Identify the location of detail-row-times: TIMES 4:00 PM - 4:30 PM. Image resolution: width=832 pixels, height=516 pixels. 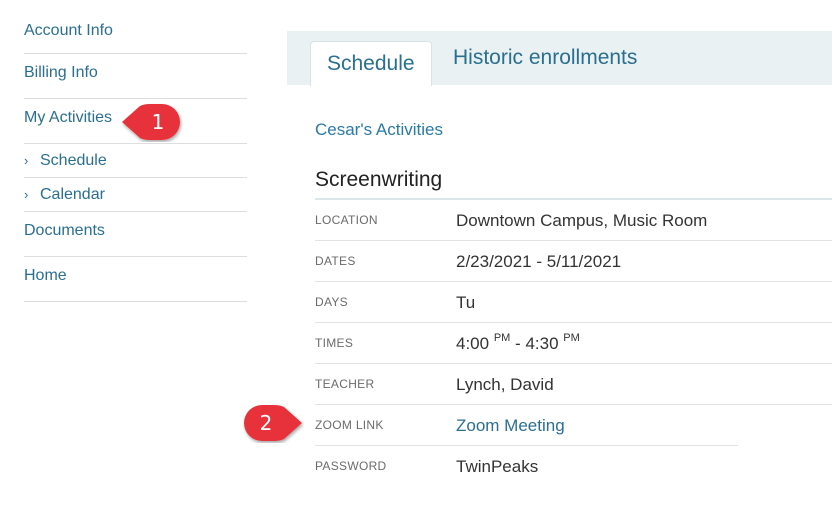
(573, 343).